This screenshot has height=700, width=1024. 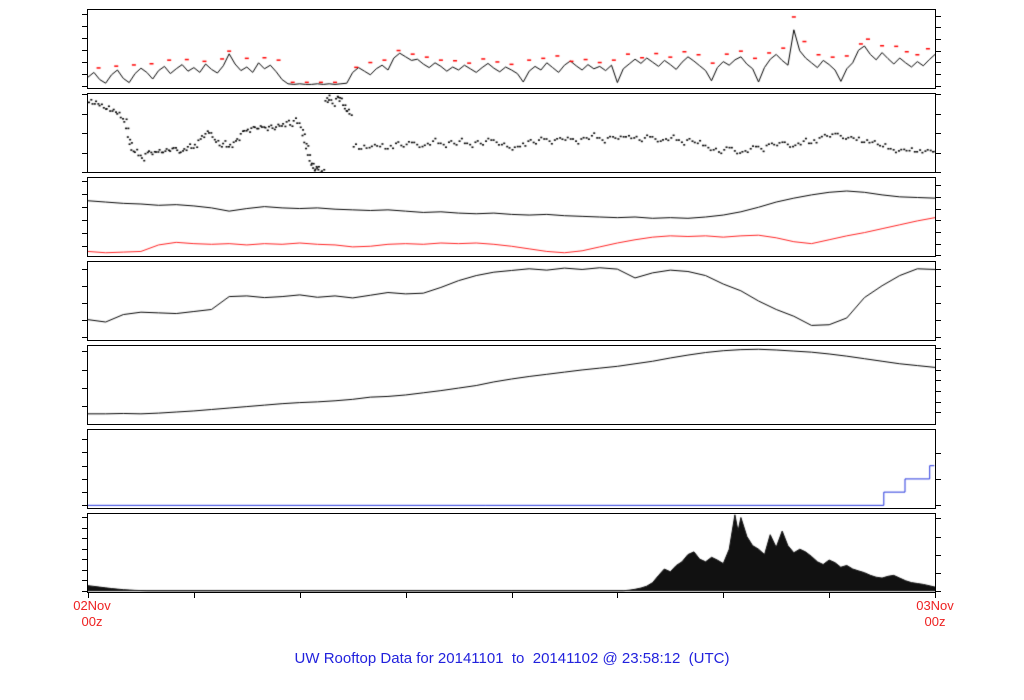 I want to click on precip-trace-canvas, so click(x=511, y=469).